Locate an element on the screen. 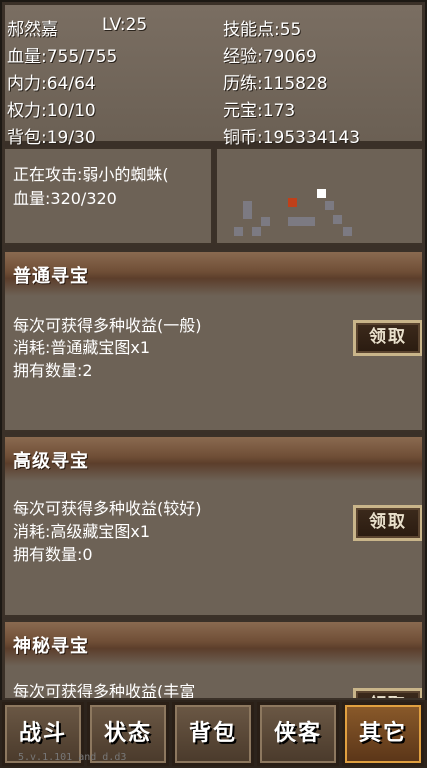  enemy-hp: 血量:320/320 is located at coordinates (65, 198).